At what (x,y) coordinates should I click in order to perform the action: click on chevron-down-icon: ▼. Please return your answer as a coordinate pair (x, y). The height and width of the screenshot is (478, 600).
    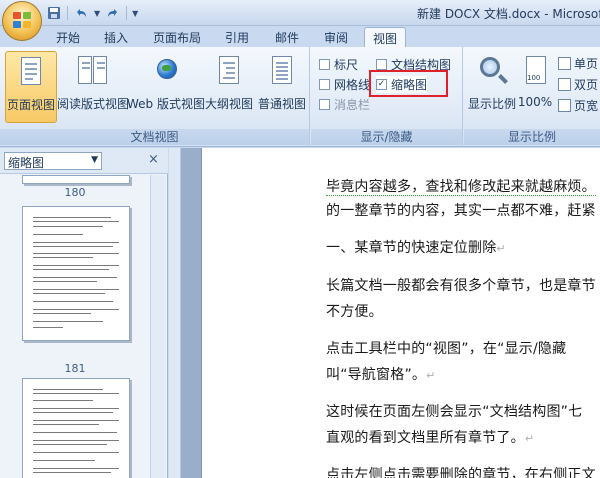
    Looking at the image, I should click on (94, 160).